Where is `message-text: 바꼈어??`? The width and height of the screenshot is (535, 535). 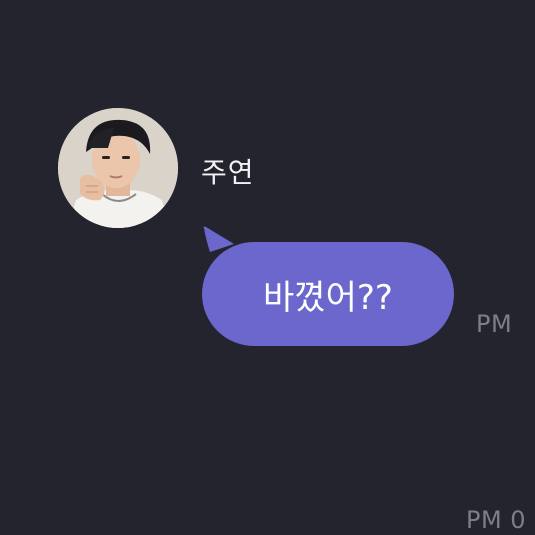 message-text: 바꼈어?? is located at coordinates (328, 297).